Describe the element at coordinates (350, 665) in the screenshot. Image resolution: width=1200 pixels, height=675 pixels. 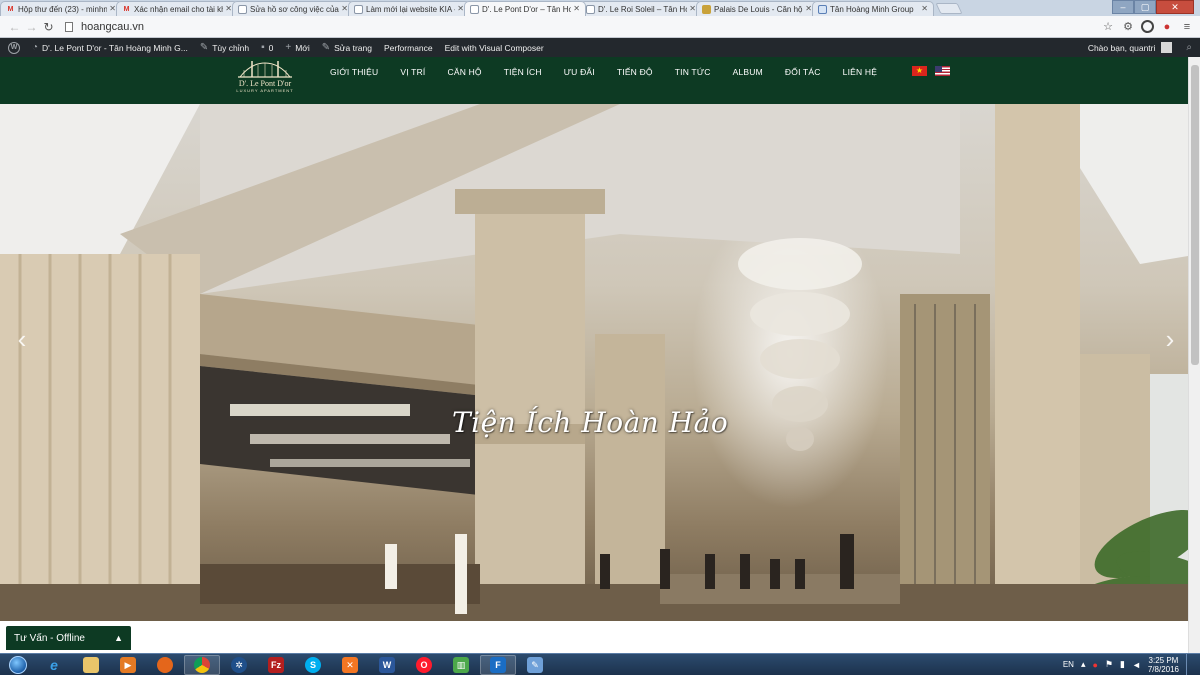
I see `taskbar-app: ✕` at that location.